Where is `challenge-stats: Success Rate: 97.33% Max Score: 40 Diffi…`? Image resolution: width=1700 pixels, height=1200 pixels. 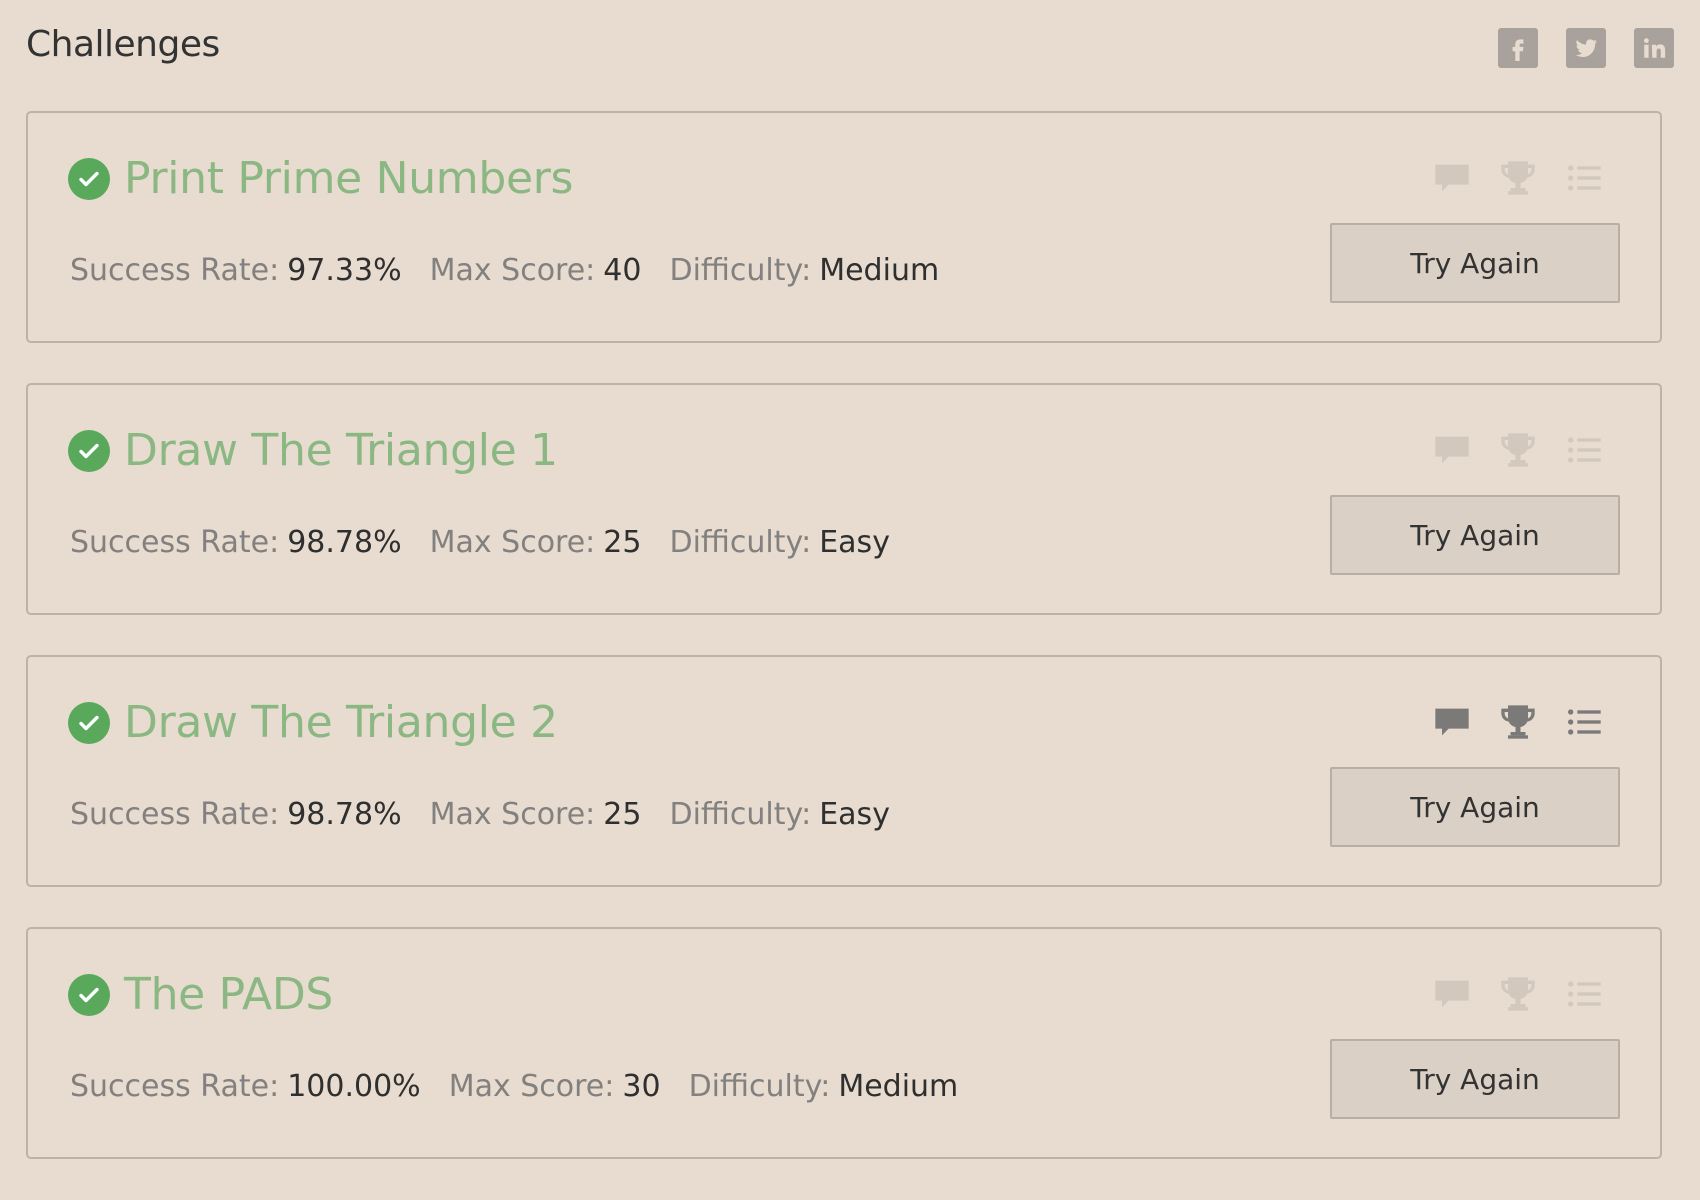
challenge-stats: Success Rate: 97.33% Max Score: 40 Diffi… is located at coordinates (504, 270).